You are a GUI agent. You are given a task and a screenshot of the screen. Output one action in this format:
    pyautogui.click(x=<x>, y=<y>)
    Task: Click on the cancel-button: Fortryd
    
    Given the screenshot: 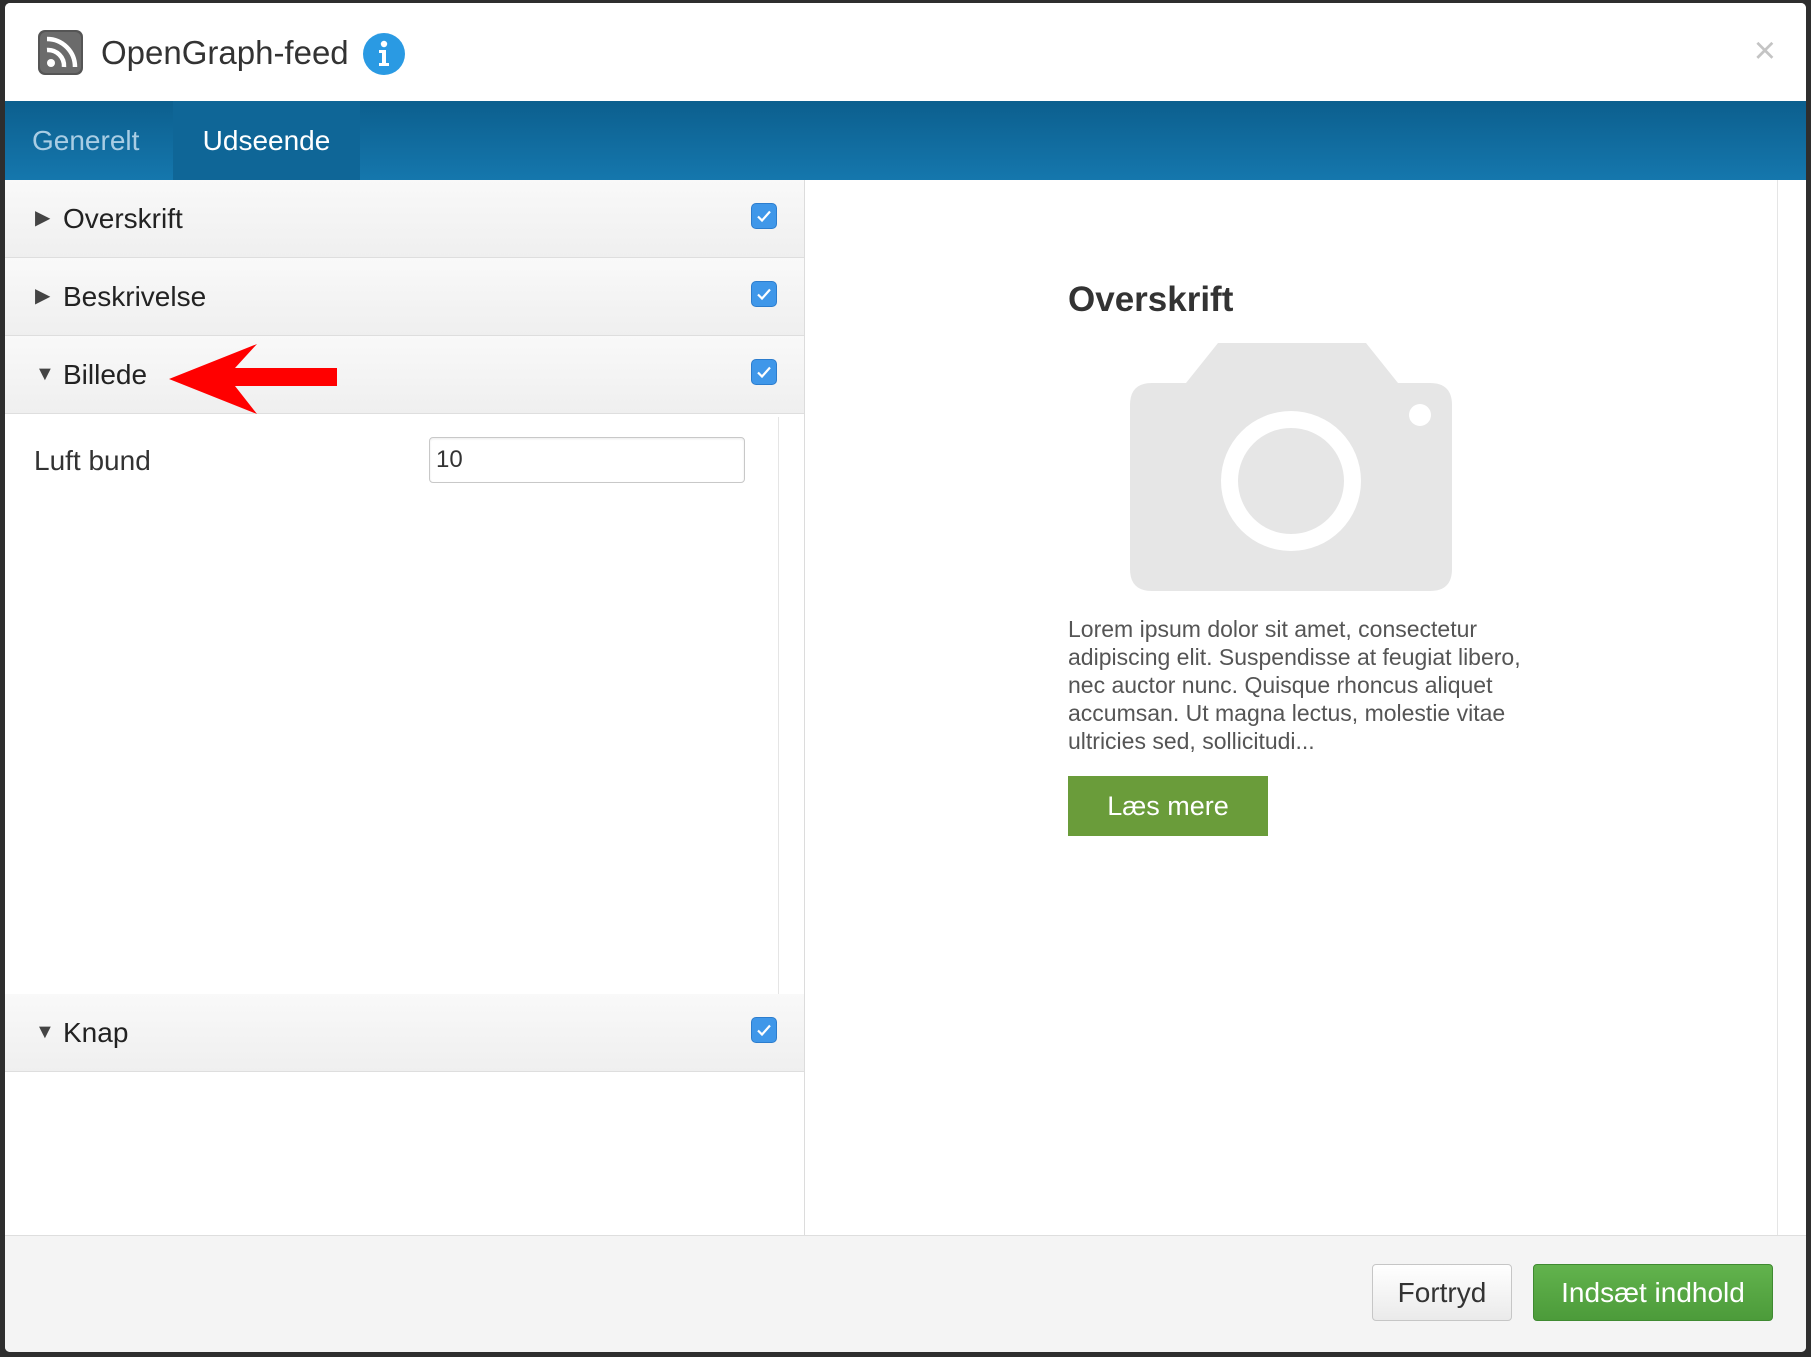 What is the action you would take?
    pyautogui.click(x=1442, y=1292)
    